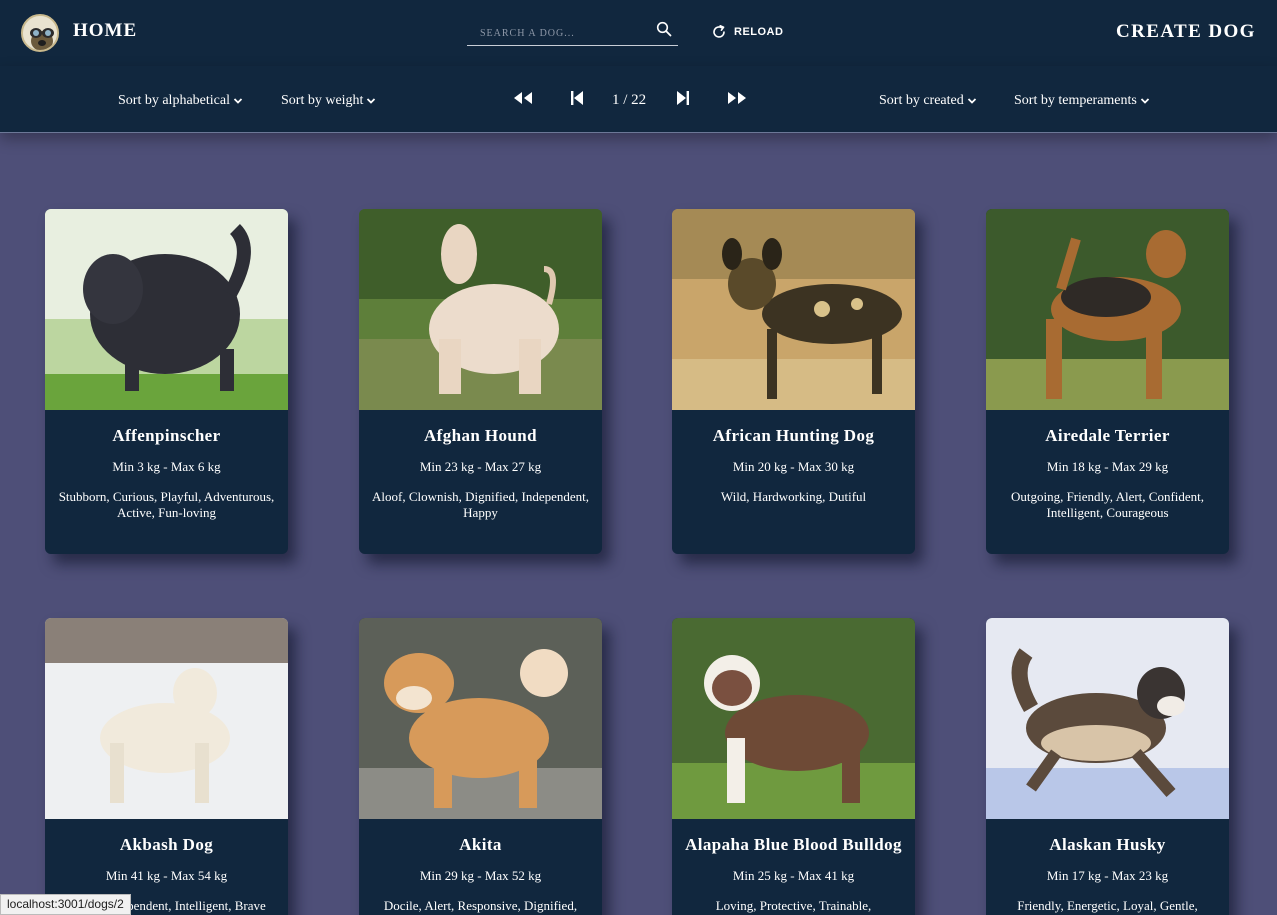 The height and width of the screenshot is (915, 1277). What do you see at coordinates (737, 98) in the screenshot?
I see `last-page-icon` at bounding box center [737, 98].